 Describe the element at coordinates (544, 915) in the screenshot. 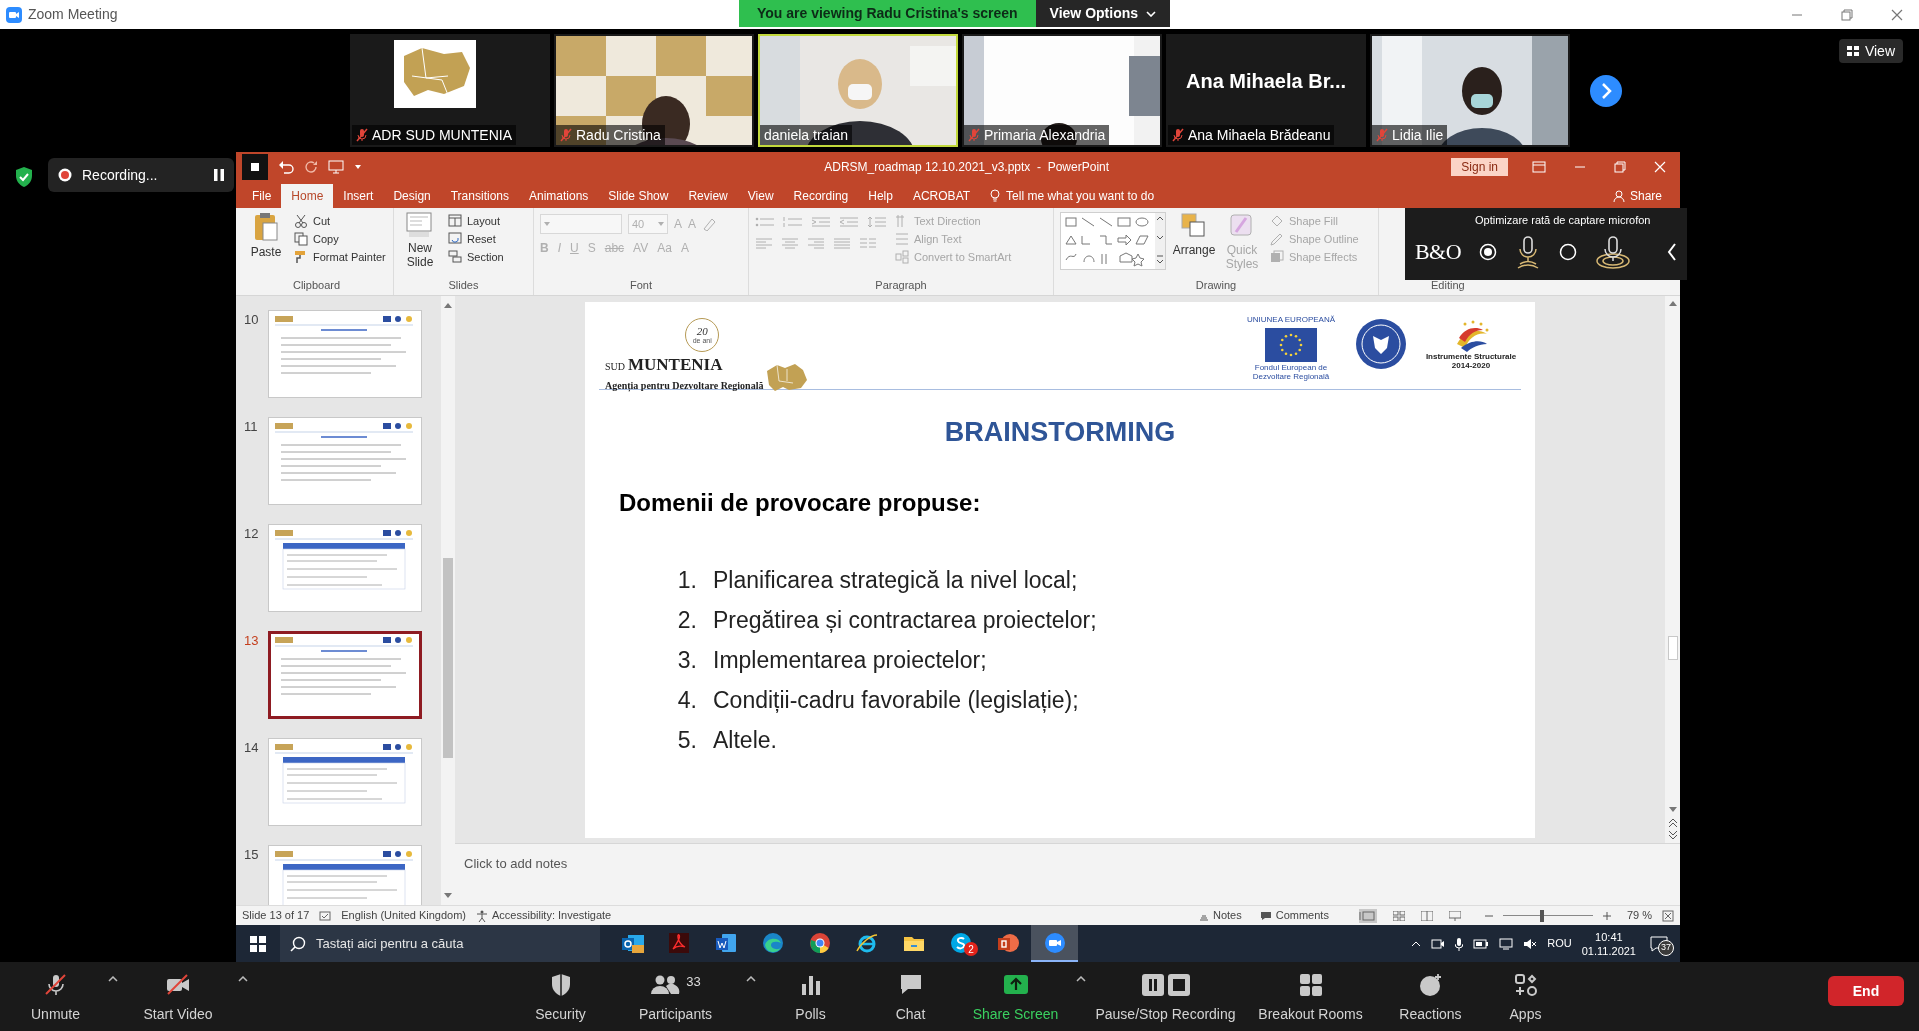

I see `accessibility-button: Accessibility: Investigate` at that location.